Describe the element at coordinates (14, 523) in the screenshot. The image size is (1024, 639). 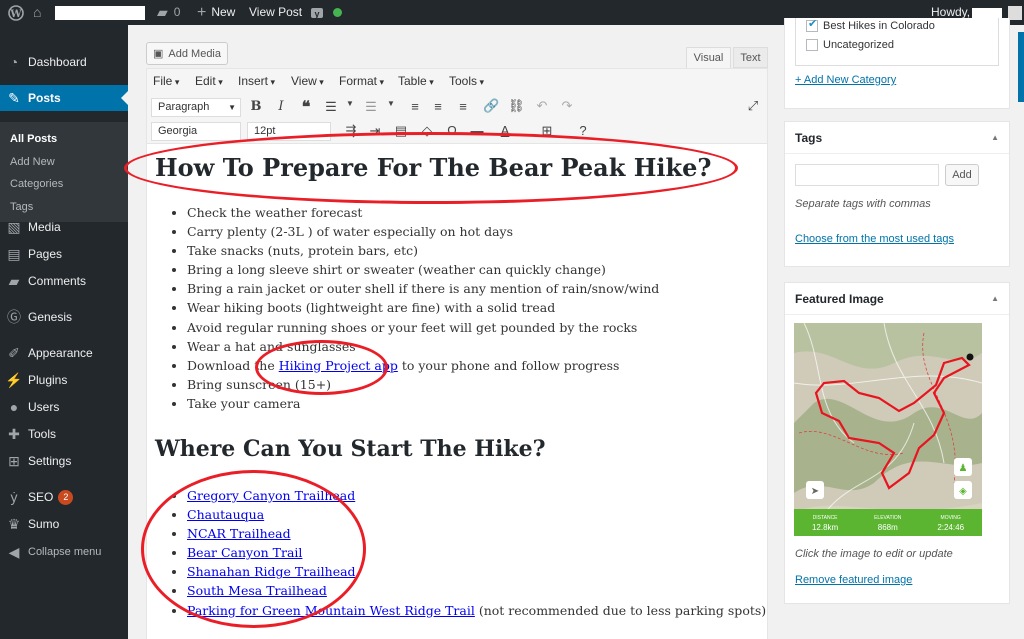
I see `crown-icon: ♛` at that location.